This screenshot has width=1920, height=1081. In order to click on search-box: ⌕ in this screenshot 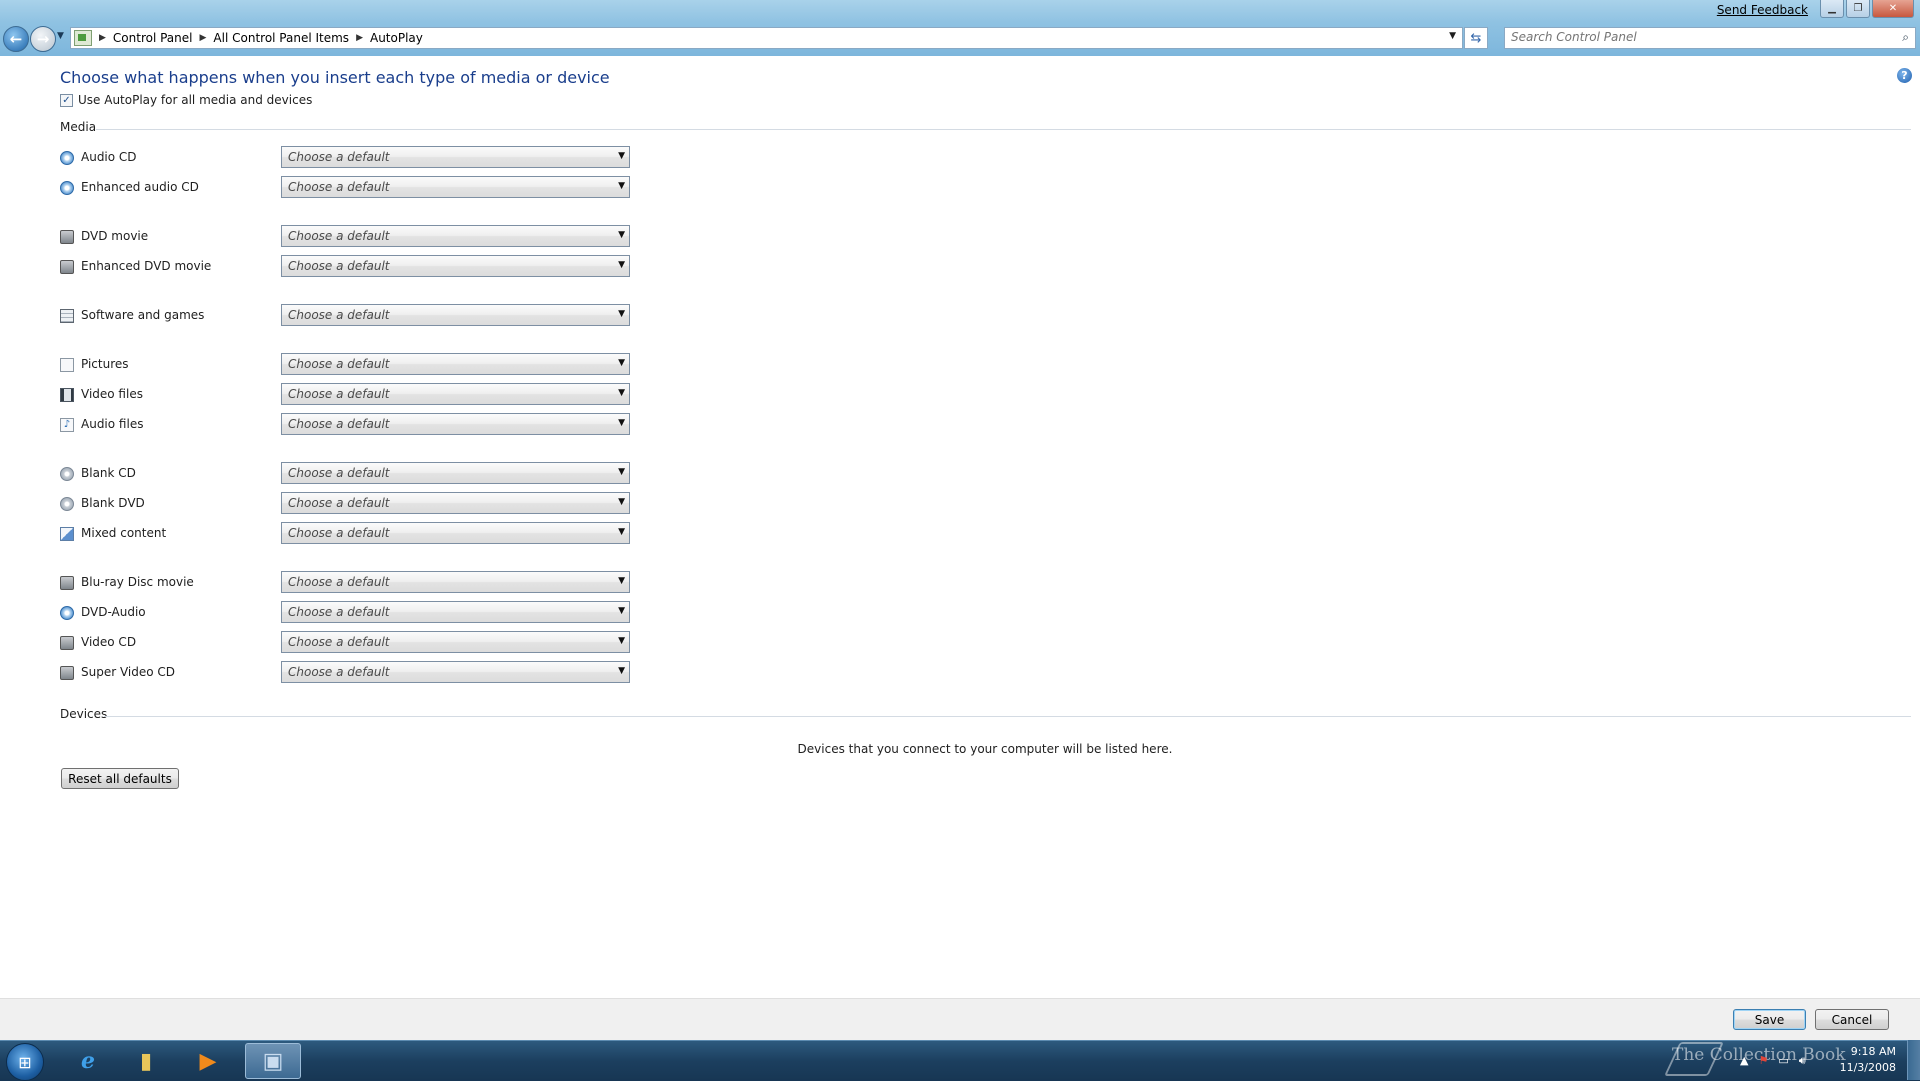, I will do `click(1710, 38)`.